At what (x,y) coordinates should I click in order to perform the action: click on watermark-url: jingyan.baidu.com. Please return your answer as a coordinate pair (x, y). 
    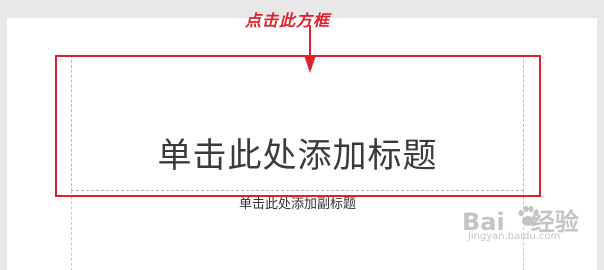
    Looking at the image, I should click on (514, 236).